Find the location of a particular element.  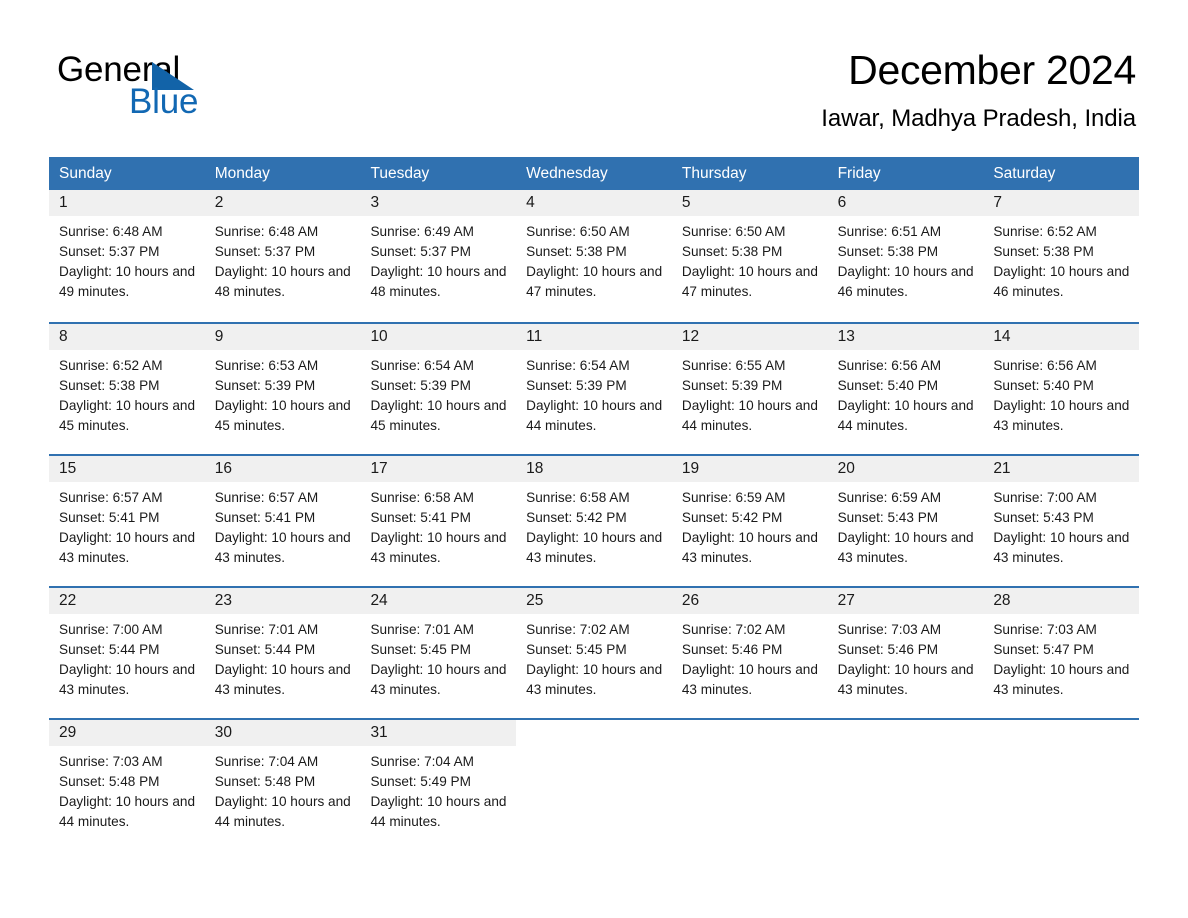

sunset-text: Sunset: 5:45 PM is located at coordinates (420, 649).